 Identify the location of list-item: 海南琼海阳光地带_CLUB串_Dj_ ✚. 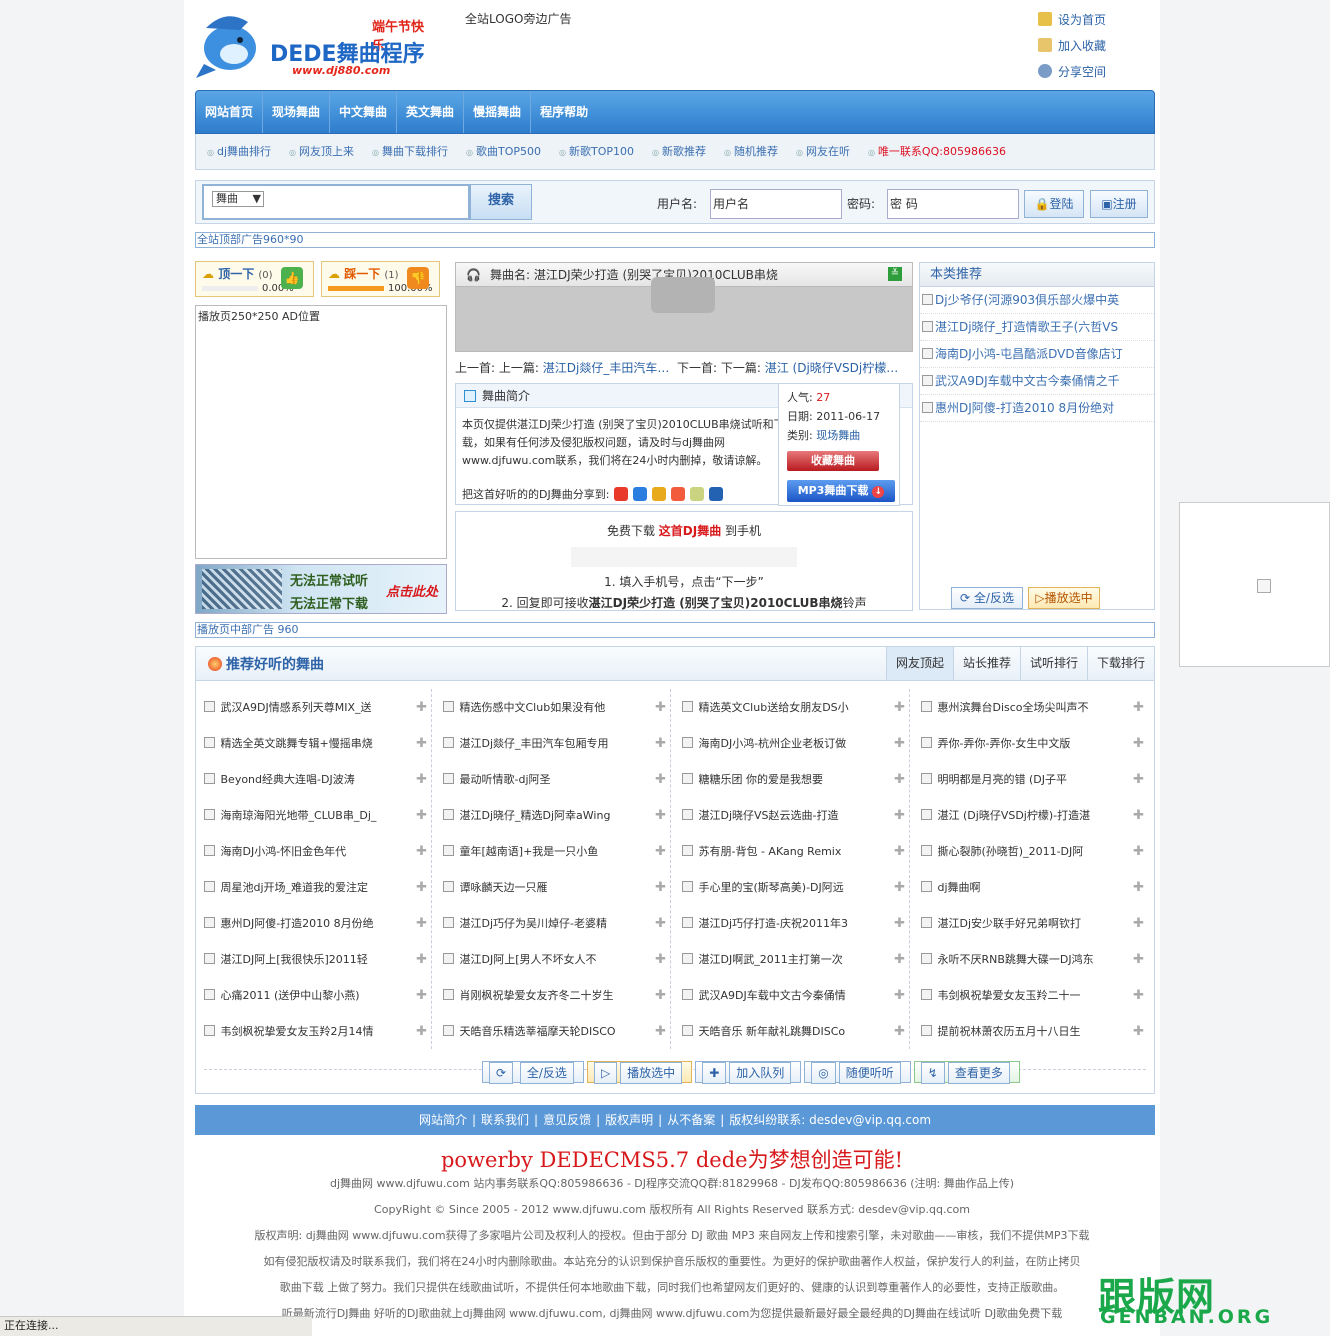
(316, 819).